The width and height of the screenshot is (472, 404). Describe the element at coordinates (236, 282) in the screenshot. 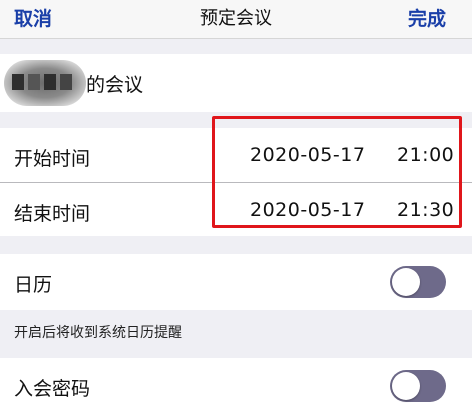

I see `calendar-row: 日历` at that location.